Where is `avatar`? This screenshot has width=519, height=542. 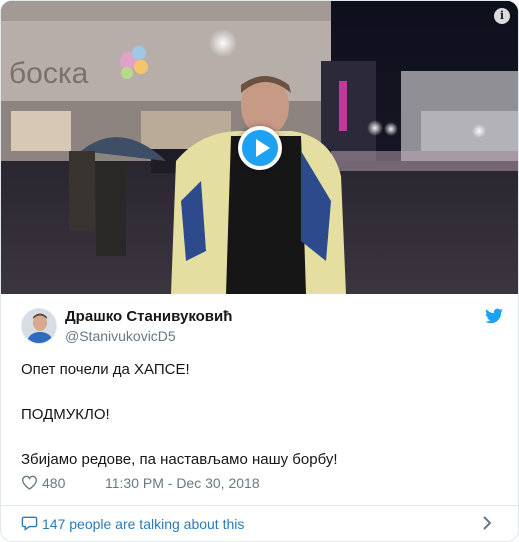 avatar is located at coordinates (39, 326).